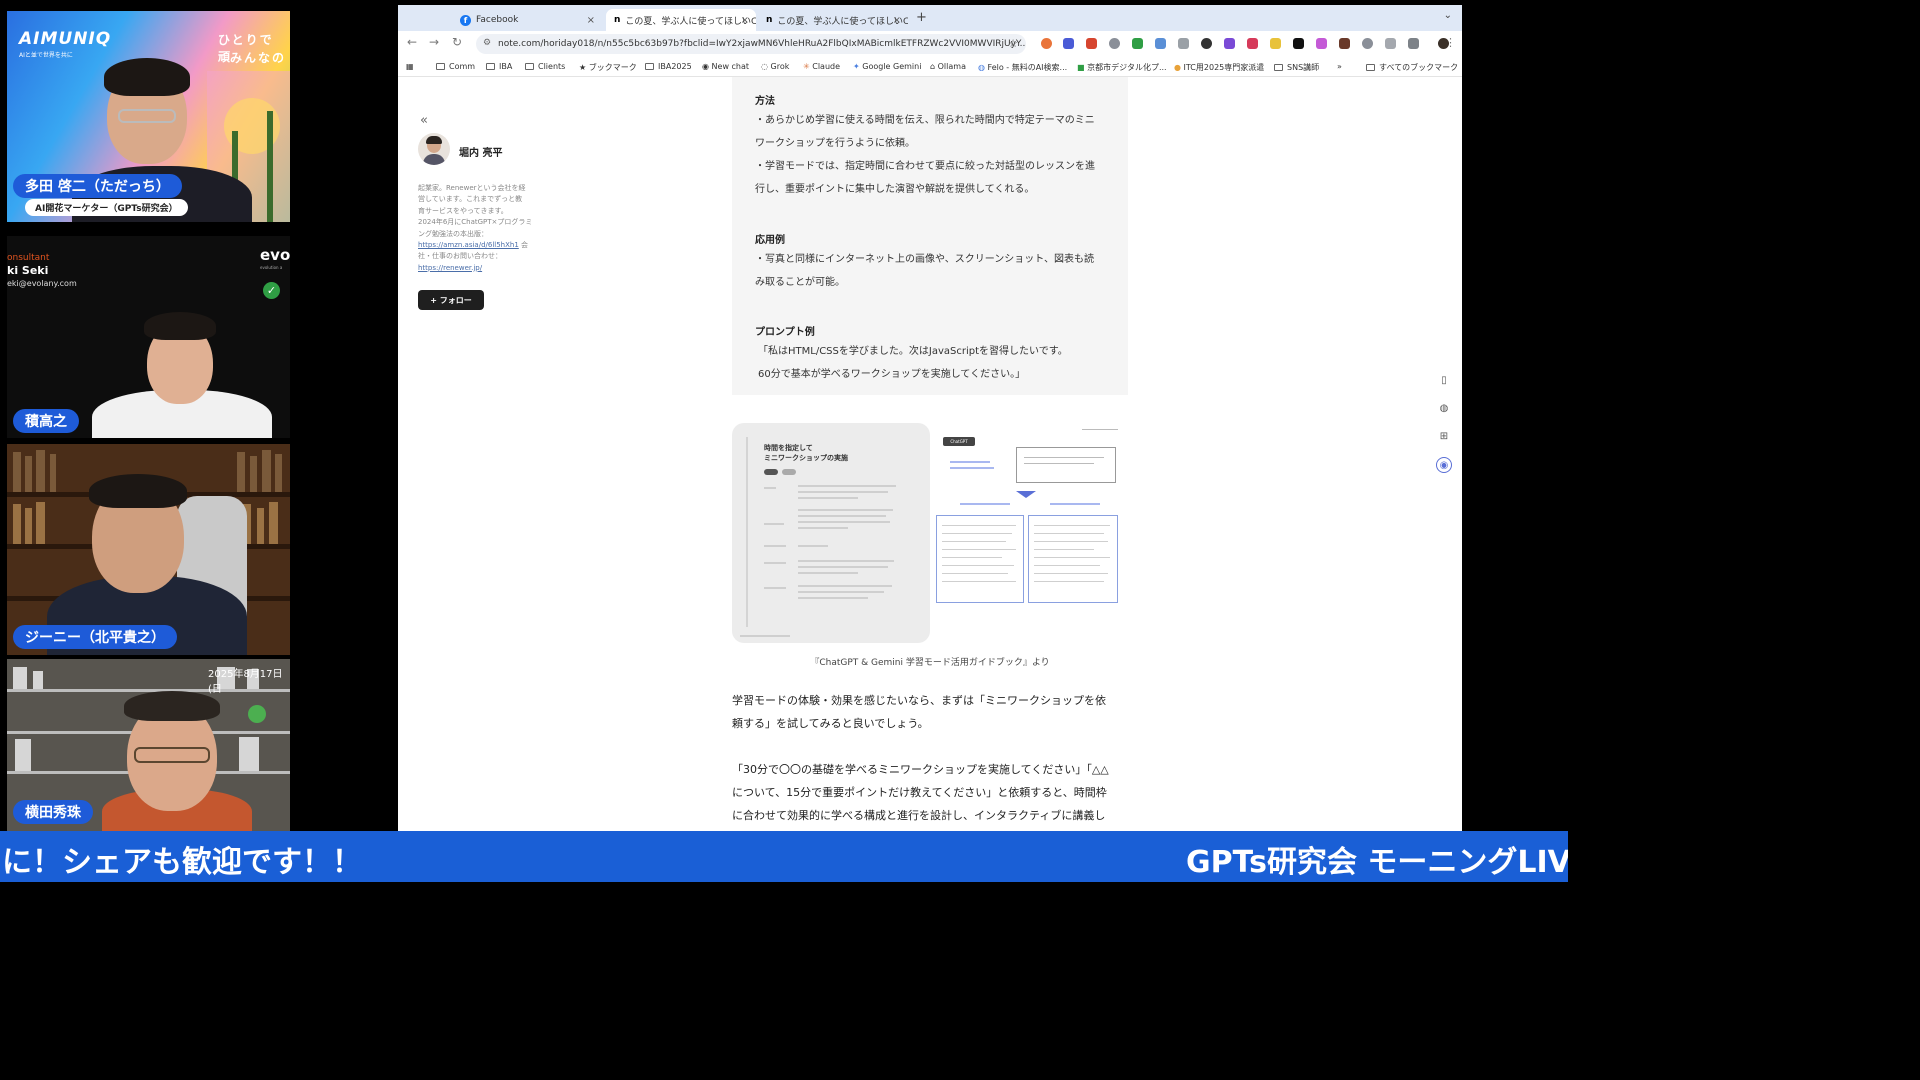 The height and width of the screenshot is (1080, 1920). What do you see at coordinates (769, 19) in the screenshot?
I see `note-icon: n` at bounding box center [769, 19].